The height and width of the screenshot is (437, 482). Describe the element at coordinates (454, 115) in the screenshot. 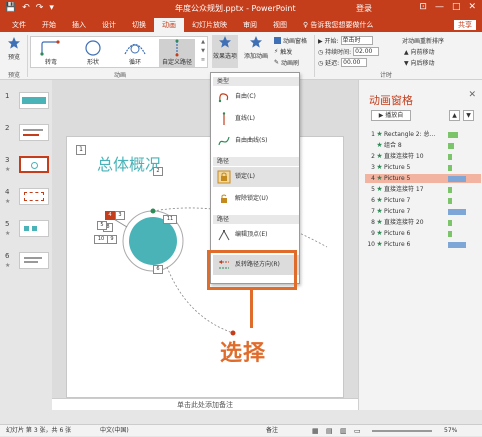

I see `move-up-button: ▲` at that location.